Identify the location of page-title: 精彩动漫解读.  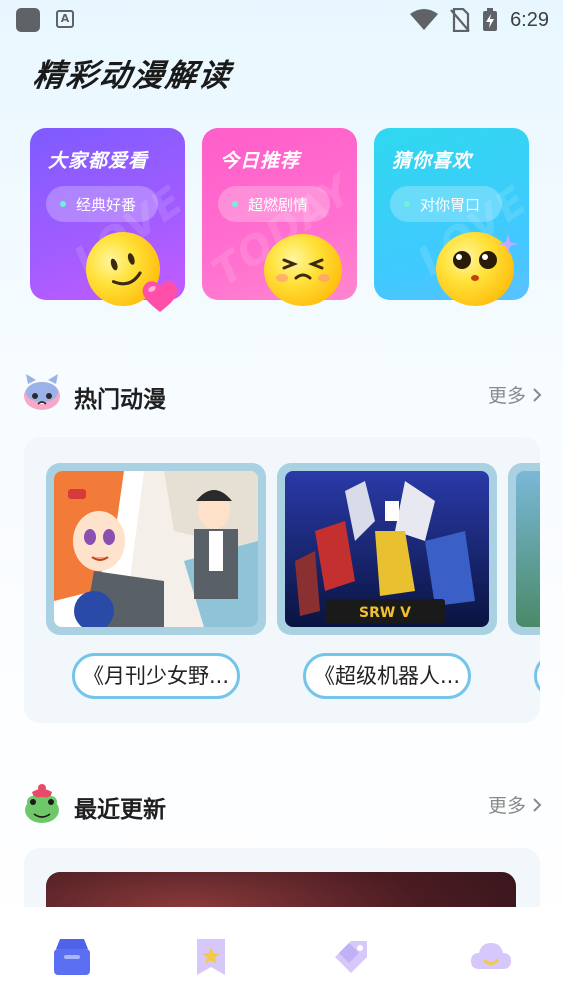
(132, 76).